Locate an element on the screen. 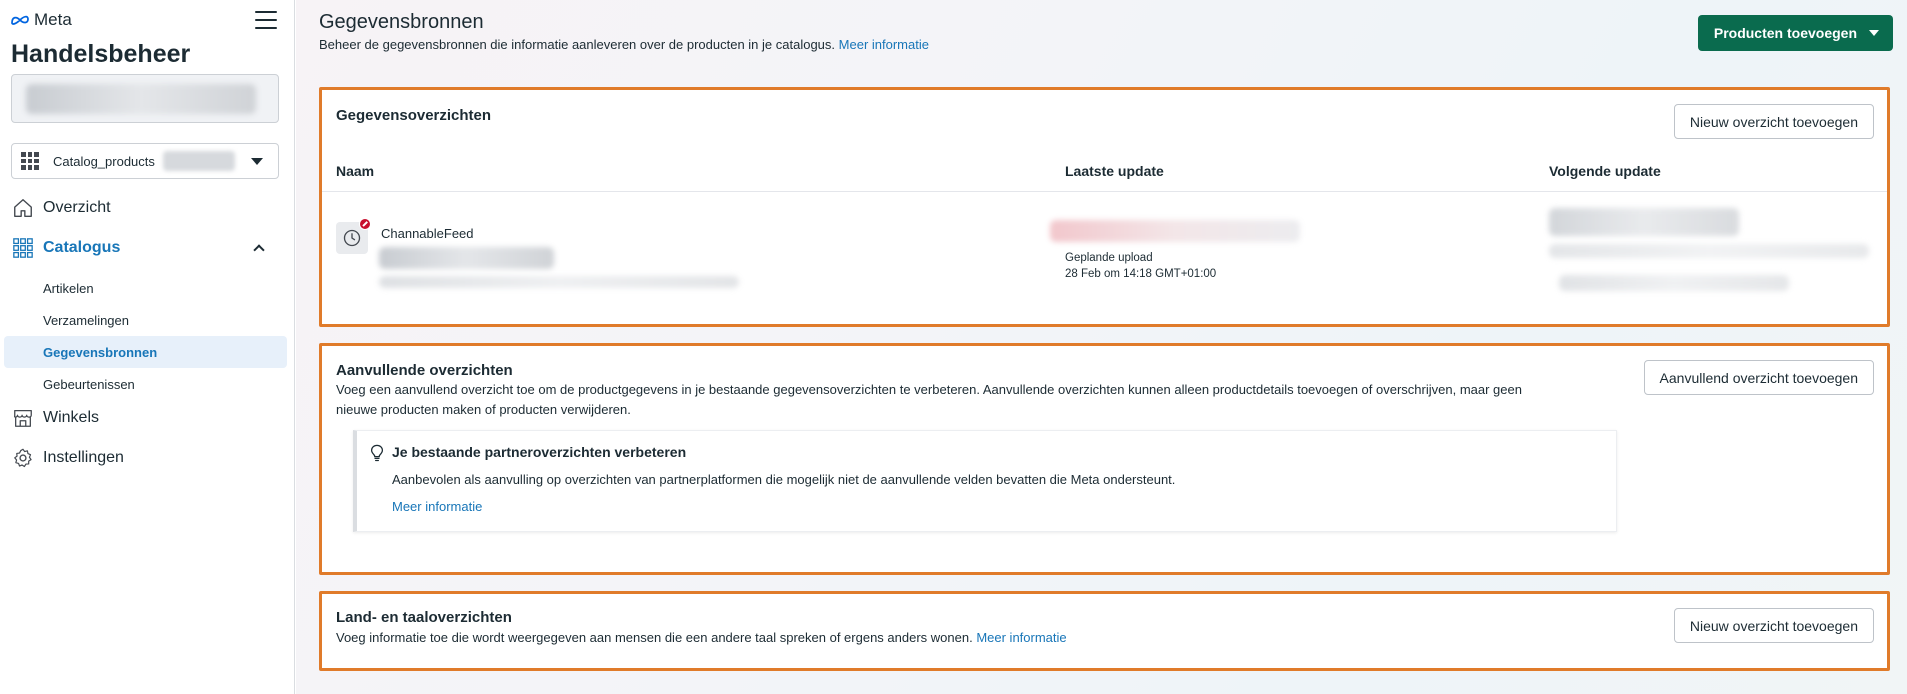 The width and height of the screenshot is (1907, 694). meta-infinity-icon is located at coordinates (20, 20).